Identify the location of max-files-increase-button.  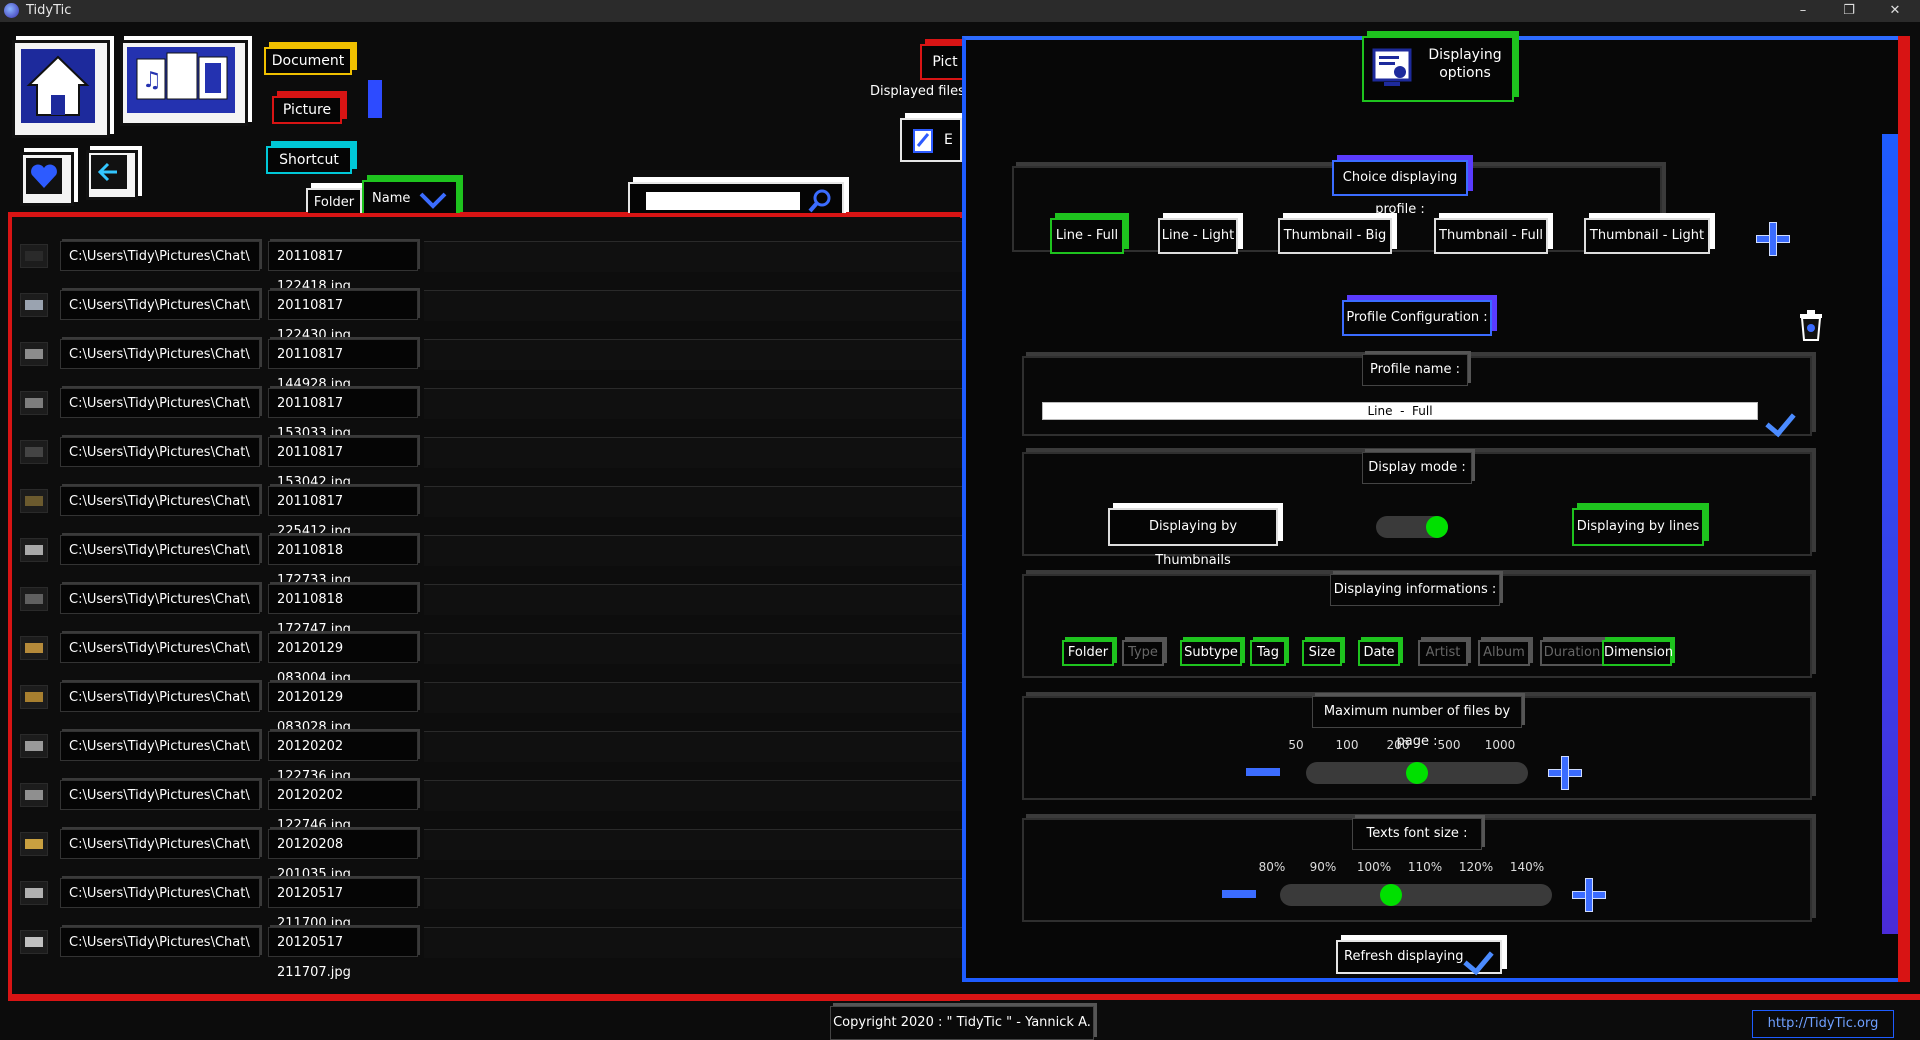
(1565, 773).